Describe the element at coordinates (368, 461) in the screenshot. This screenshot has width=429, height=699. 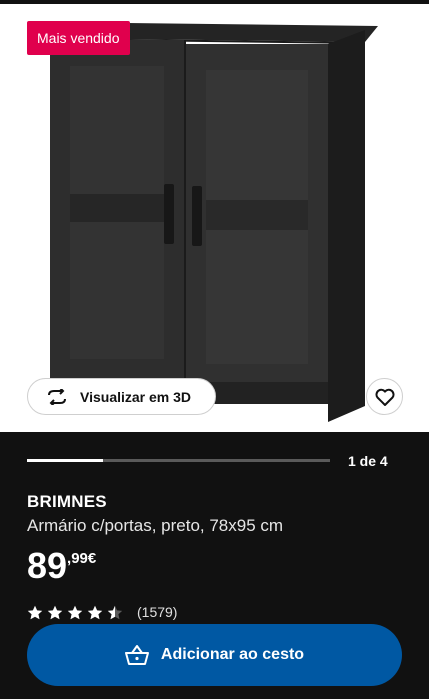
I see `gallery-counter: 1 de 4` at that location.